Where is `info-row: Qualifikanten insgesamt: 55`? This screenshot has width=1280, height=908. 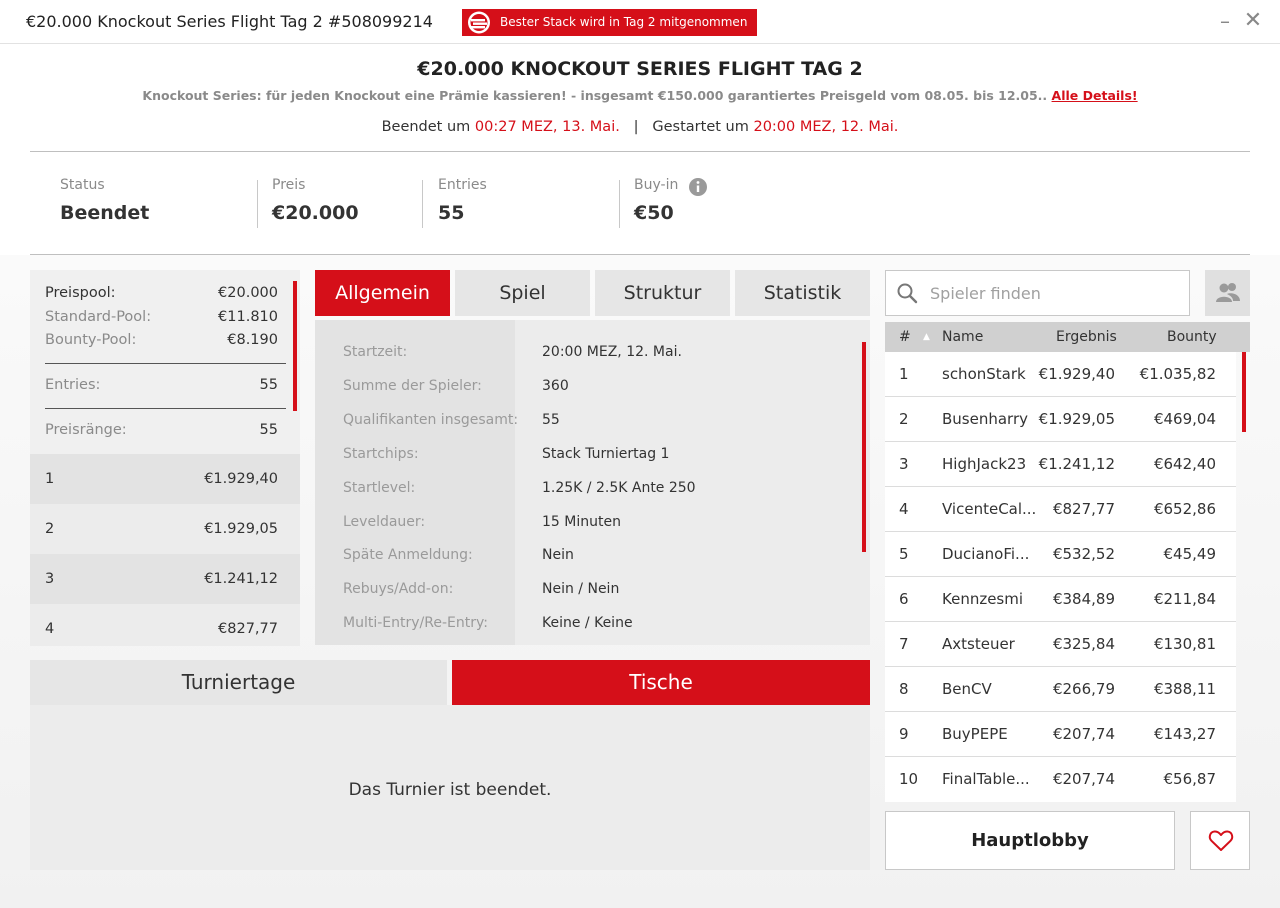 info-row: Qualifikanten insgesamt: 55 is located at coordinates (585, 429).